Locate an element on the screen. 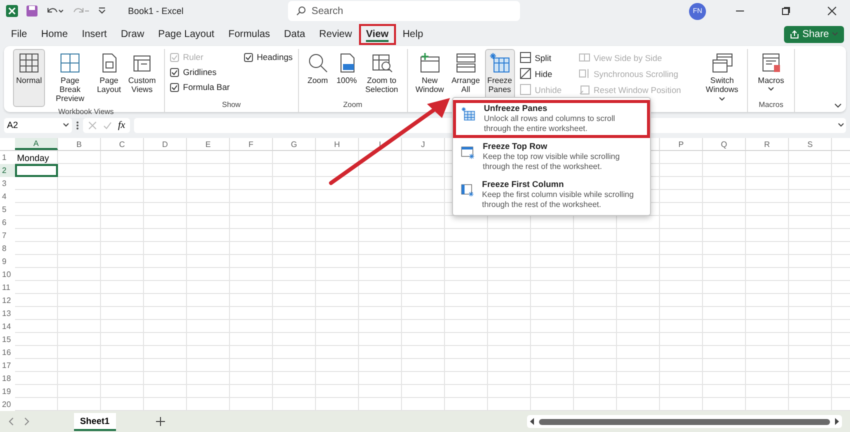 The height and width of the screenshot is (432, 850). menu-item-description: Keep the top row visible while scrolling through the rest of the worksheet. is located at coordinates (551, 162).